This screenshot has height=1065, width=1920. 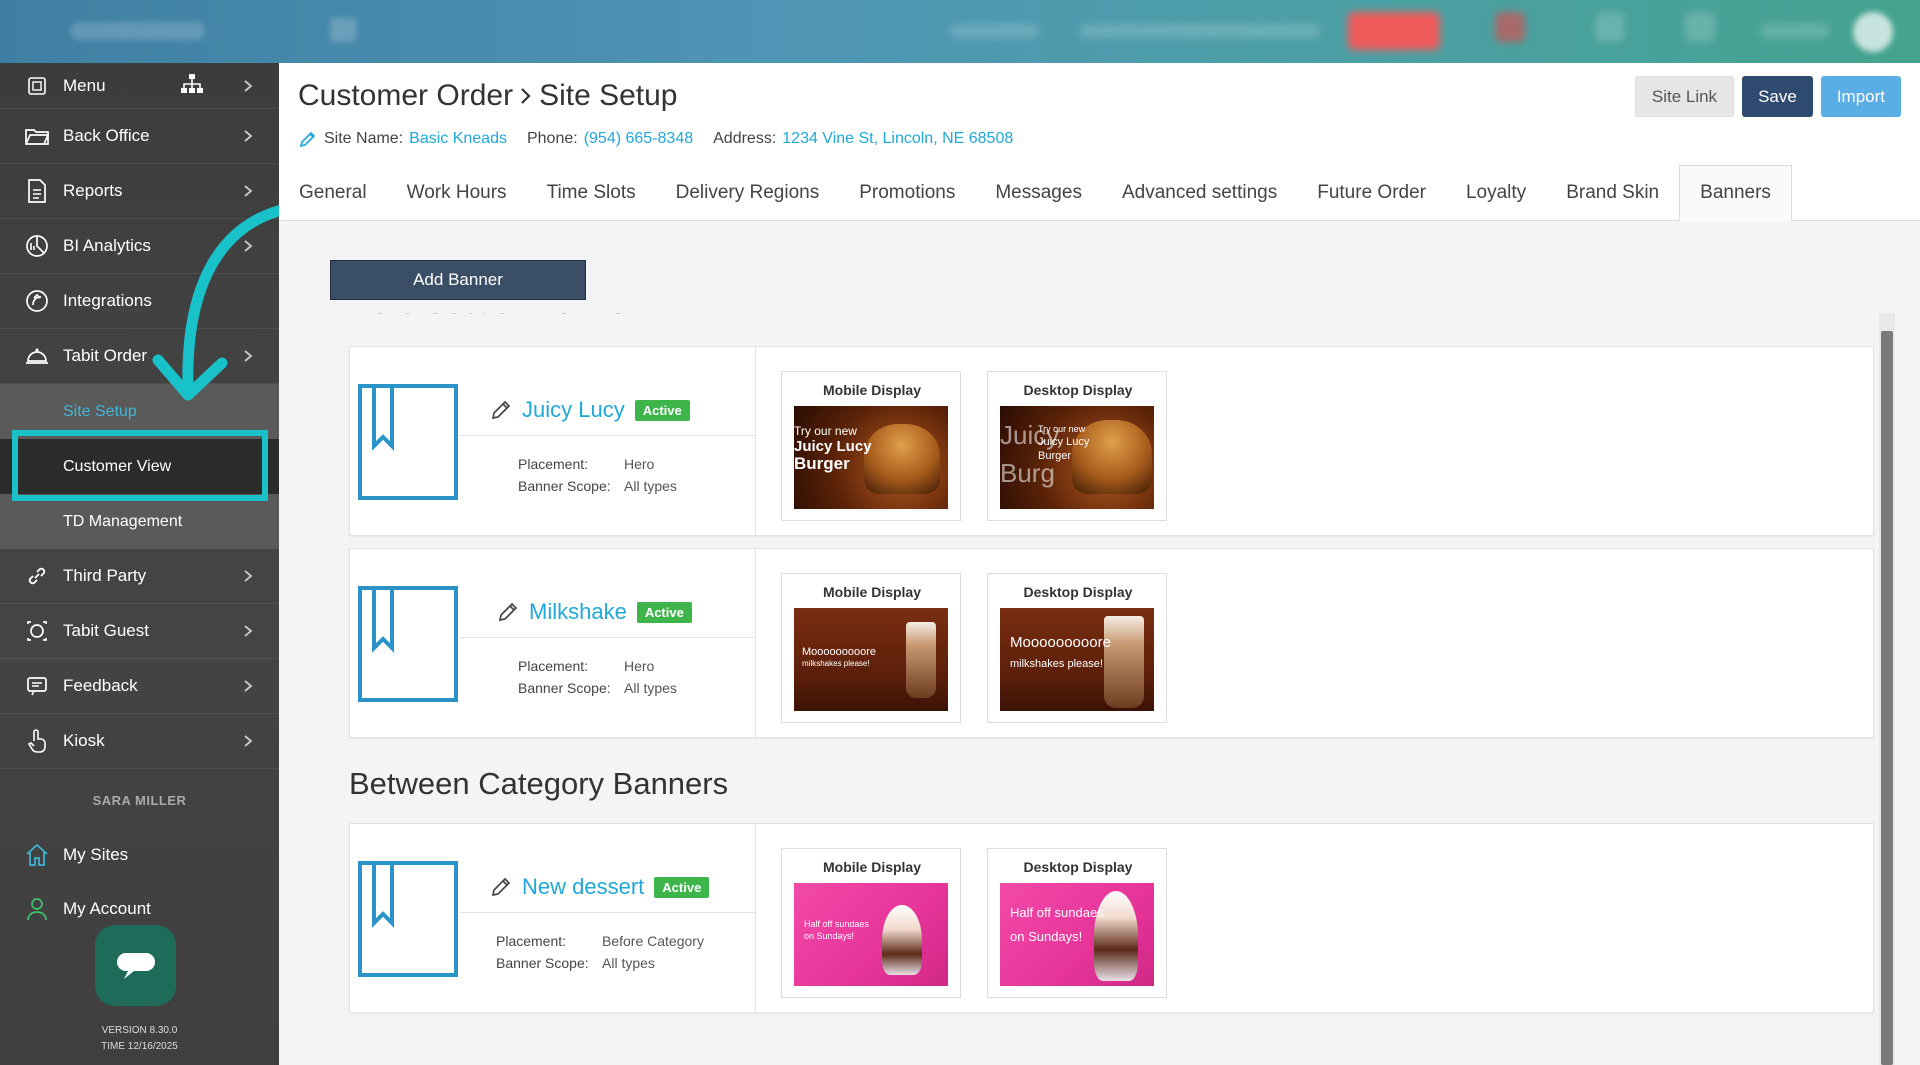 What do you see at coordinates (139, 854) in the screenshot?
I see `sidebar-item-my-sites: My Sites` at bounding box center [139, 854].